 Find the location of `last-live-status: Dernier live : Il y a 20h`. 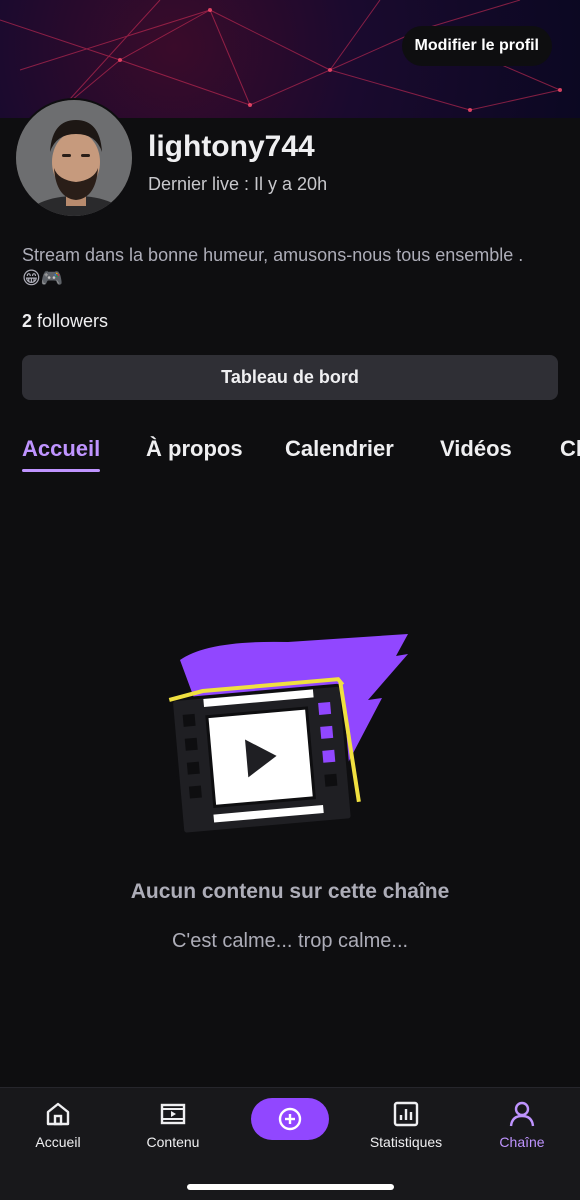

last-live-status: Dernier live : Il y a 20h is located at coordinates (238, 184).